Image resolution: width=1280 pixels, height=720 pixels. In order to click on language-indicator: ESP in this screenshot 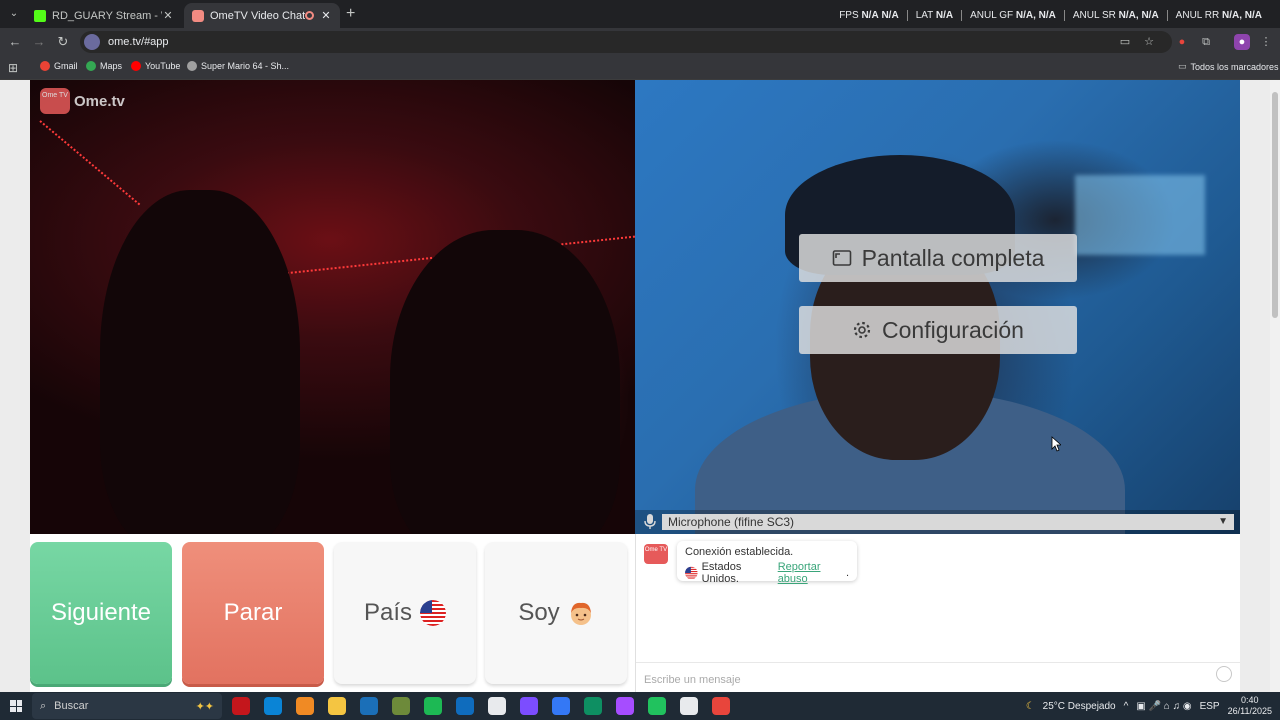, I will do `click(1210, 706)`.